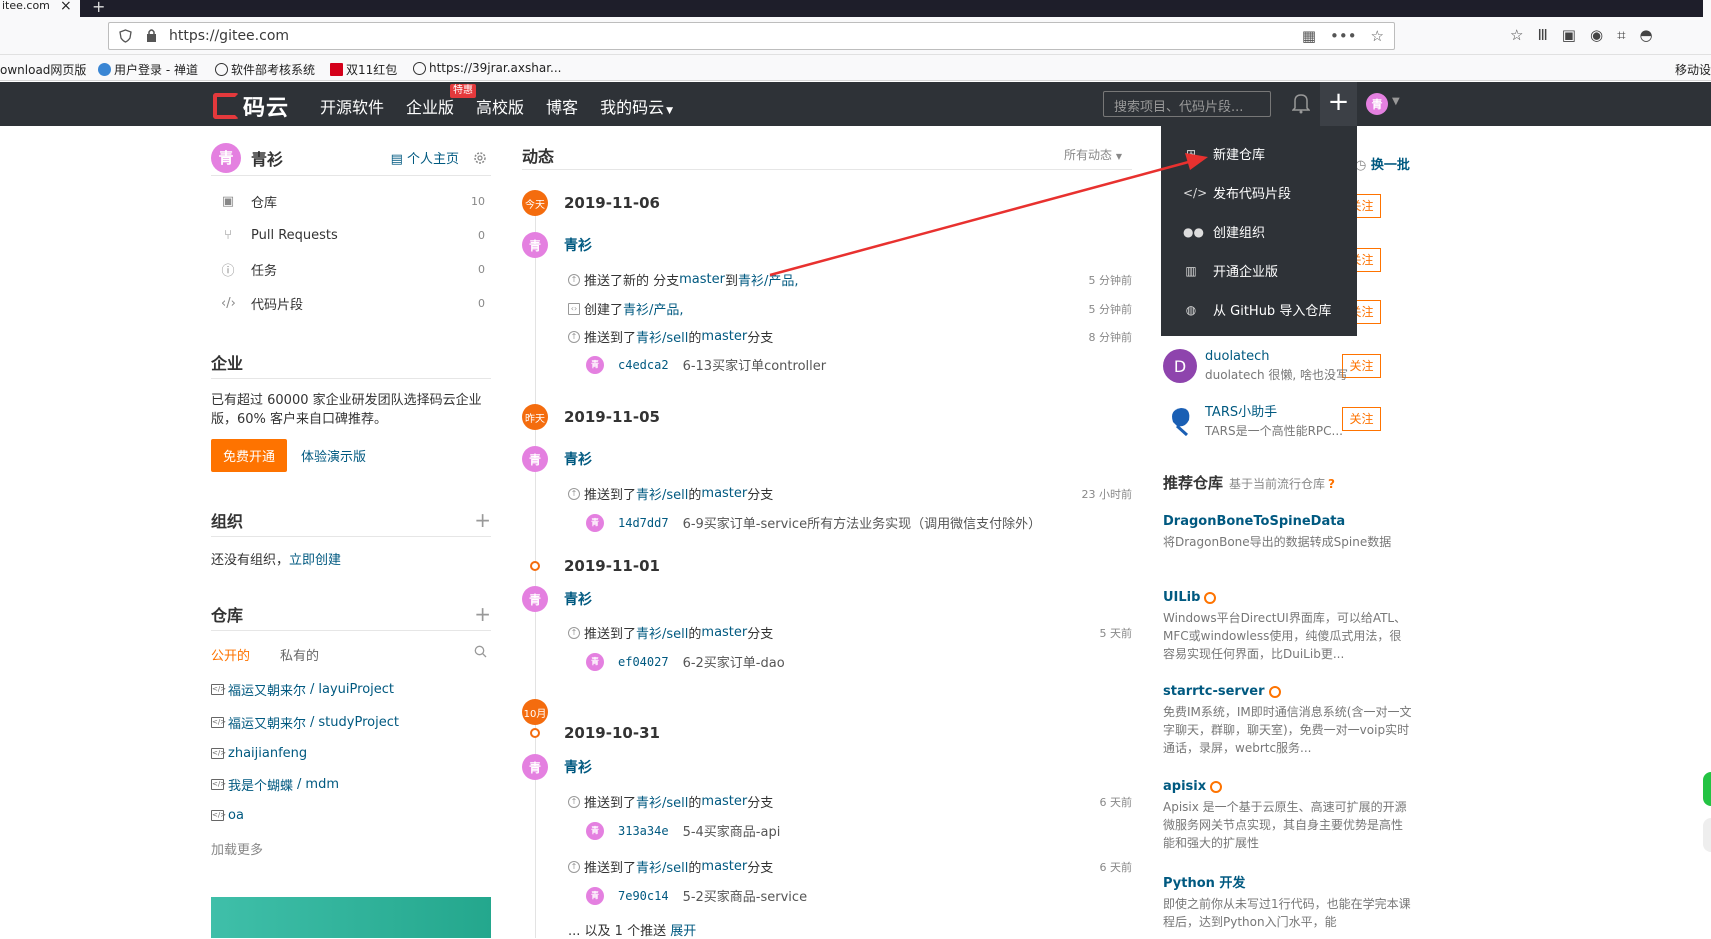 This screenshot has width=1711, height=939. Describe the element at coordinates (562, 106) in the screenshot. I see `nav-blog: 博客` at that location.